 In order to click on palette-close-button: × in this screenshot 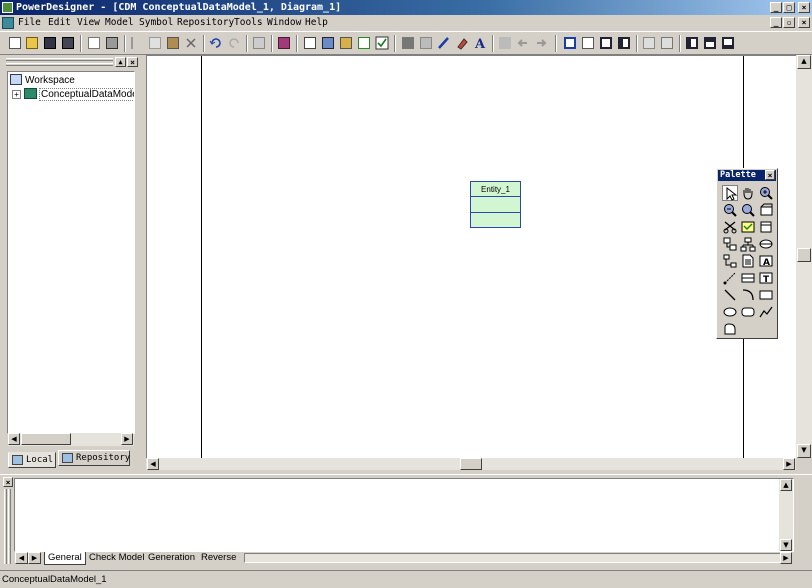, I will do `click(770, 175)`.